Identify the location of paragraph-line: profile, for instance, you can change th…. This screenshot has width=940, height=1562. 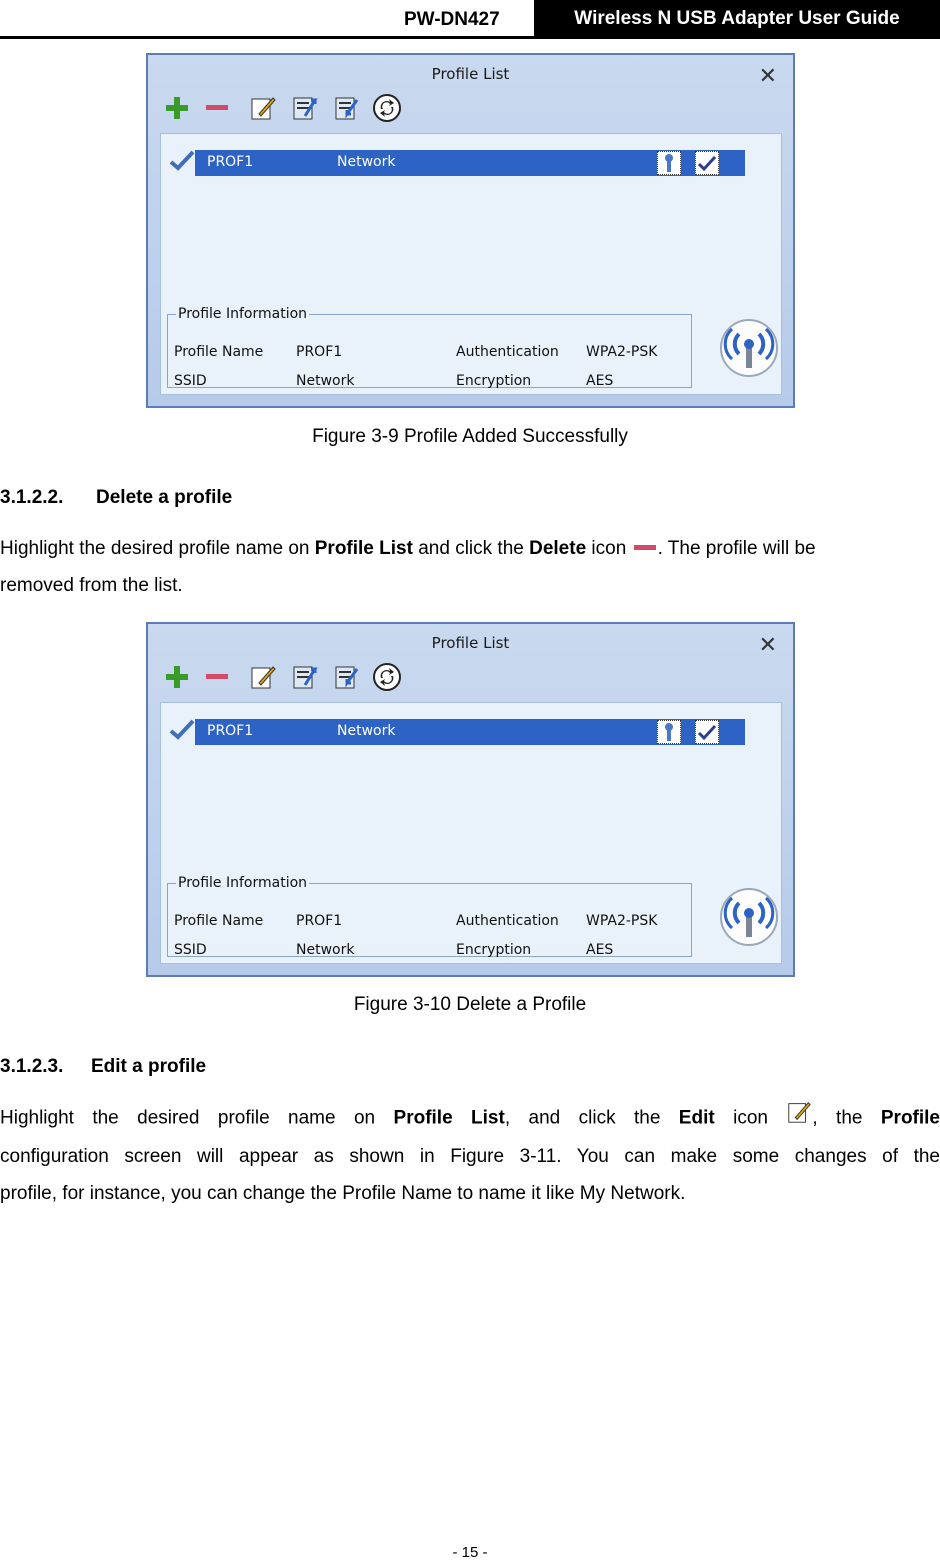
(343, 1193).